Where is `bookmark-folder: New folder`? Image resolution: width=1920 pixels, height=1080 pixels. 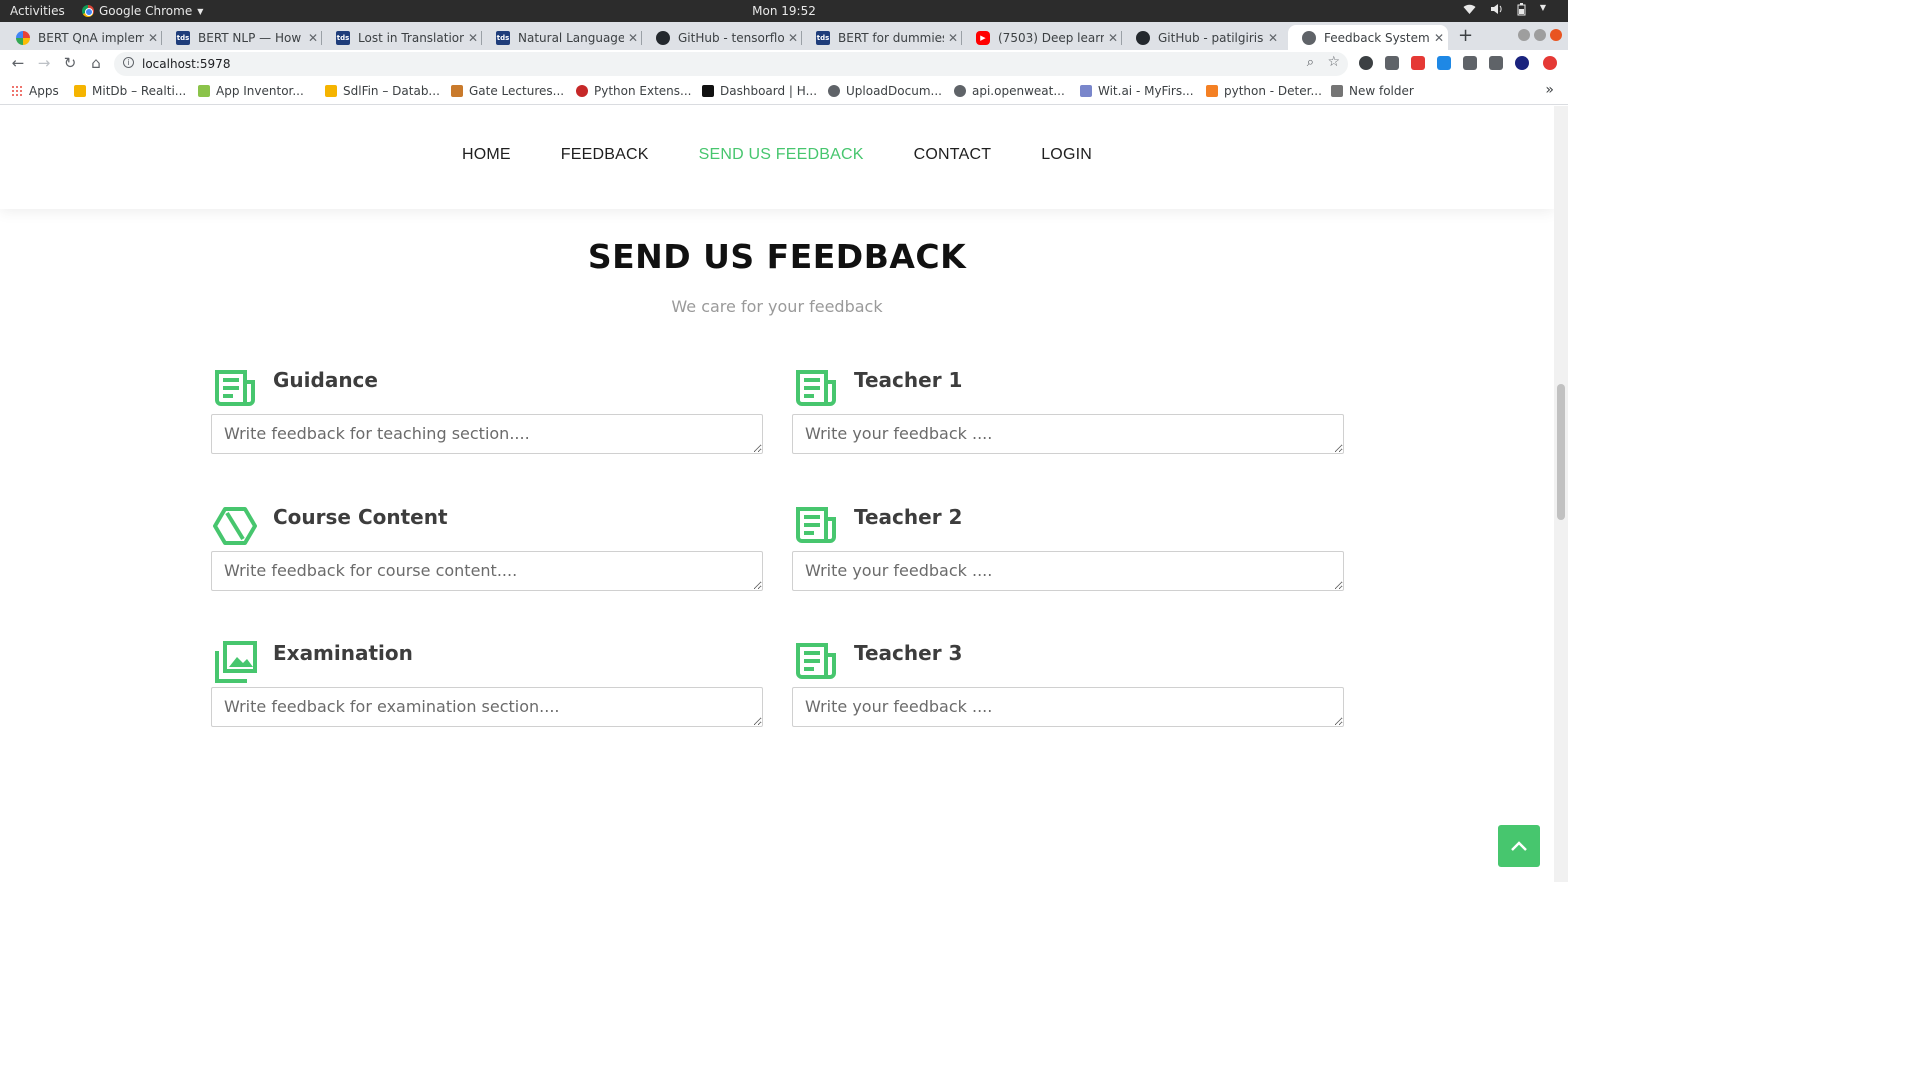
bookmark-folder: New folder is located at coordinates (1372, 91).